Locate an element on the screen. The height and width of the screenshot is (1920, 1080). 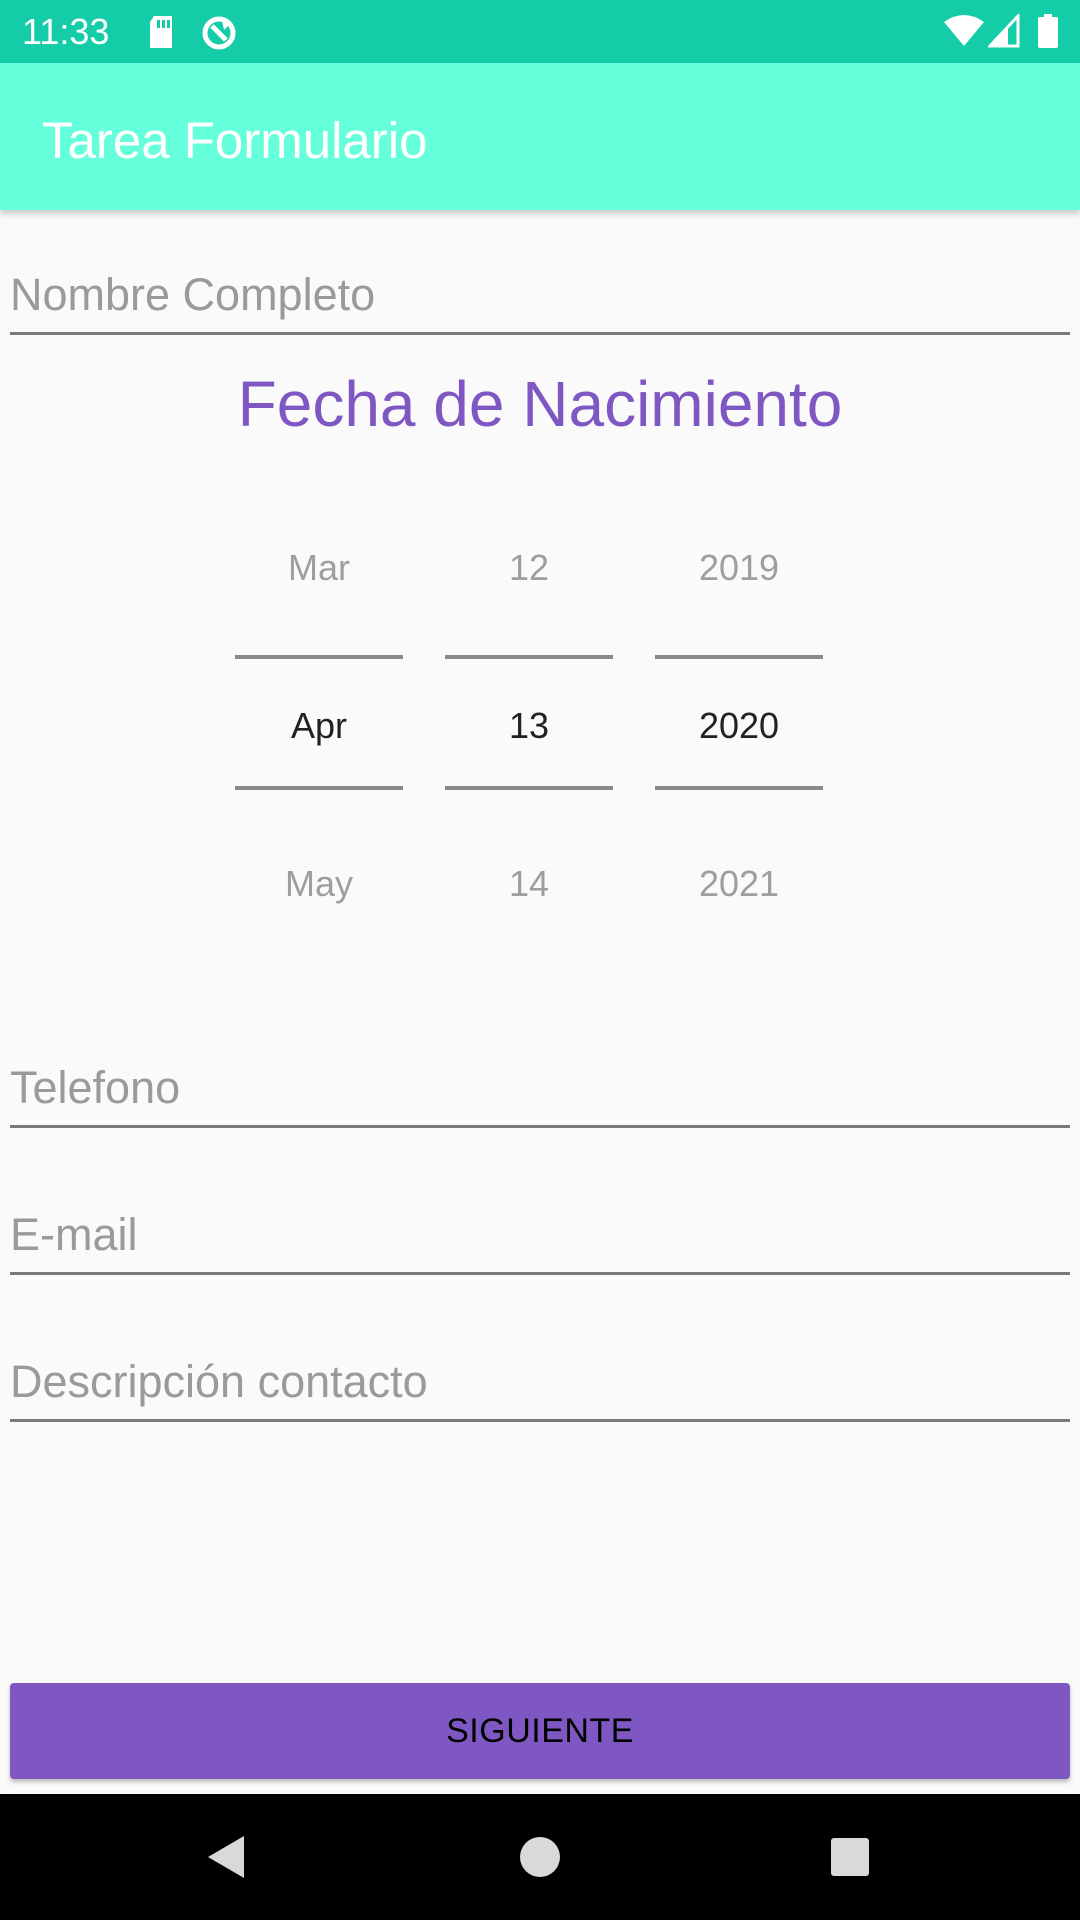
year-current: 2020 is located at coordinates (739, 726).